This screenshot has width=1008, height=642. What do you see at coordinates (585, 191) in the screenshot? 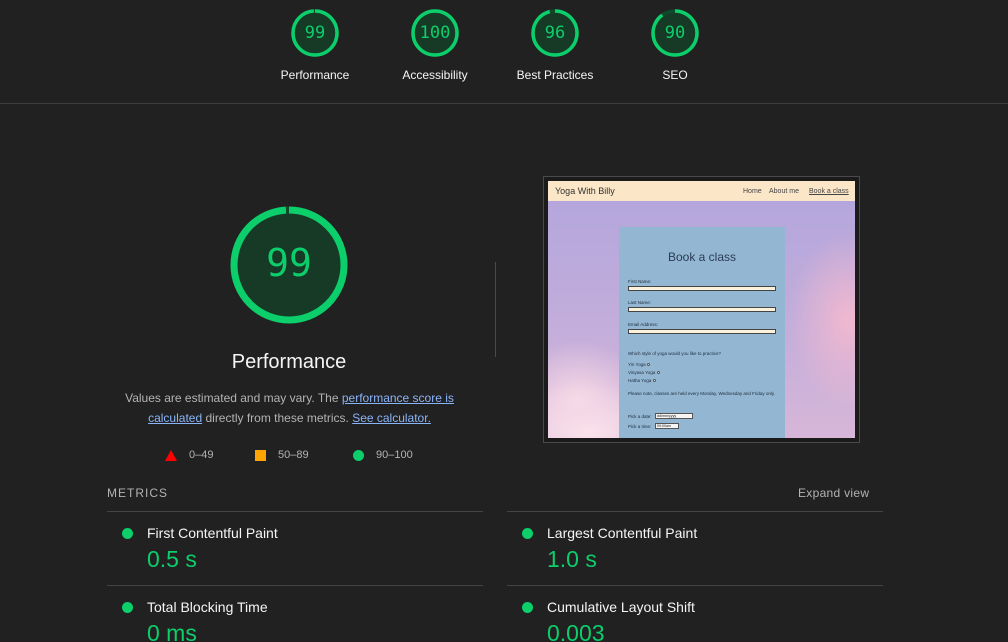
I see `thumb-brand: Yoga With Billy` at bounding box center [585, 191].